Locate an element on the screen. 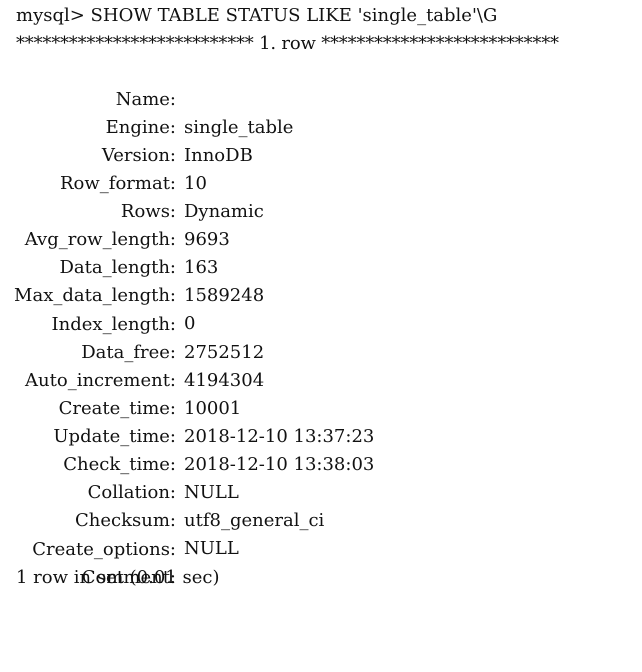 This screenshot has height=672, width=642. field-row-max-data-length: Max_data_length: 0 is located at coordinates (321, 294).